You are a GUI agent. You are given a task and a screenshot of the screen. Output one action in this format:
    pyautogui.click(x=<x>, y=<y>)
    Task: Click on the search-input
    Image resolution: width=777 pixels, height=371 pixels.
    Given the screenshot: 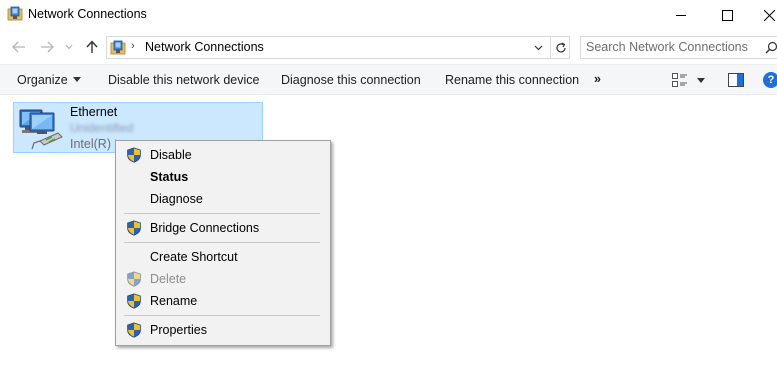 What is the action you would take?
    pyautogui.click(x=676, y=47)
    